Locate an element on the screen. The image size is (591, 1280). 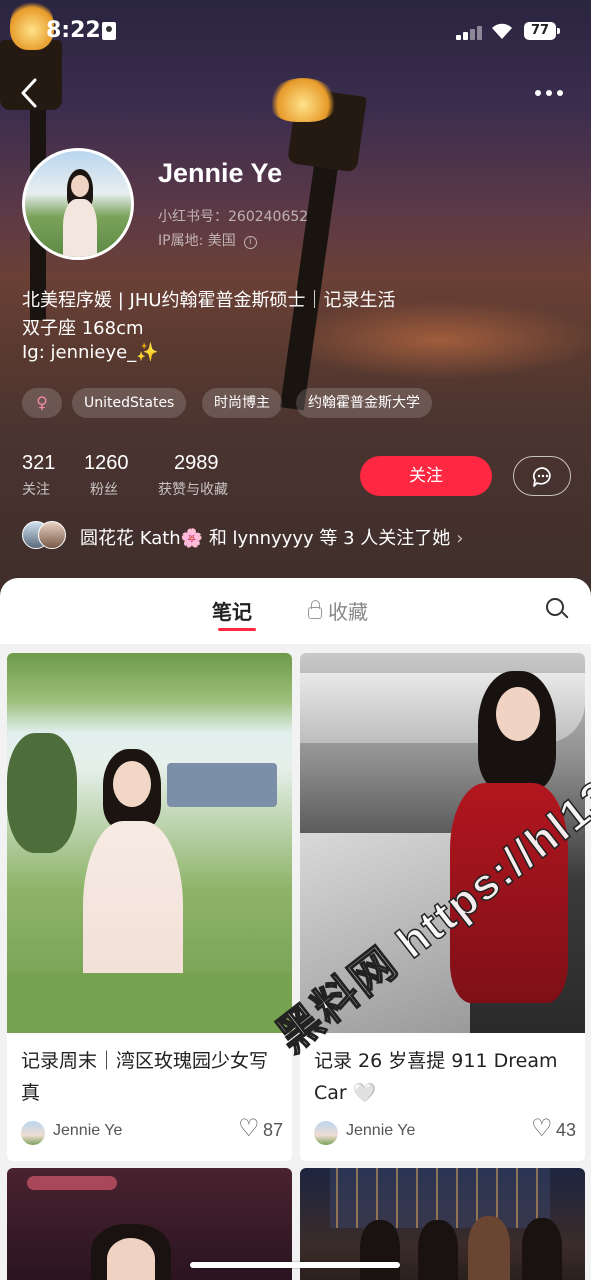
tag-location: UnitedStates is located at coordinates (129, 403).